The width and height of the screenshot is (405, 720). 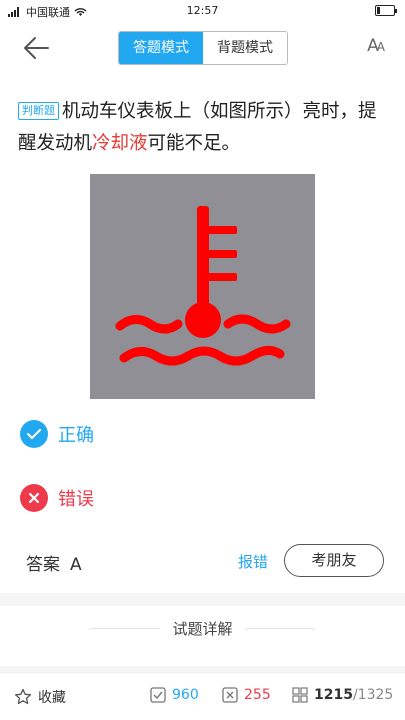 I want to click on bottom-bar: 收藏 960 255 1215/1325, so click(x=202, y=696).